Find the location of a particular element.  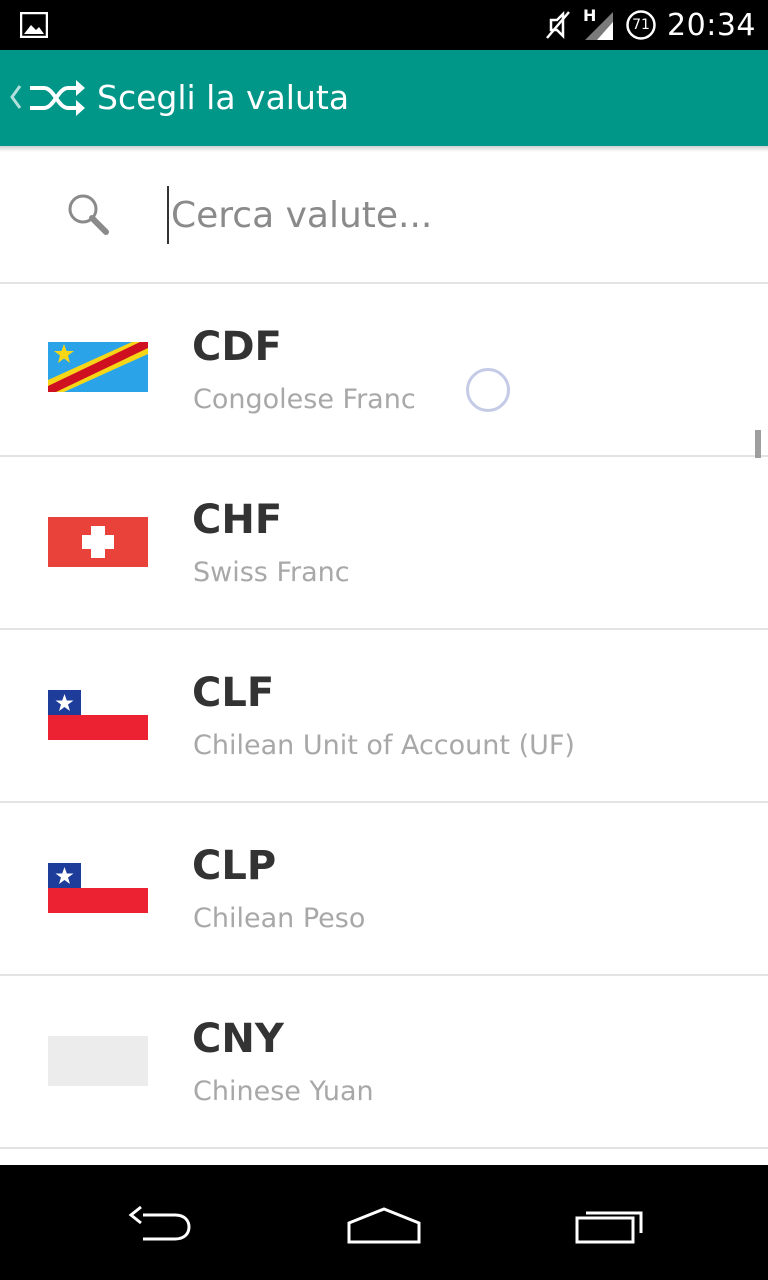

search-bar is located at coordinates (384, 215).